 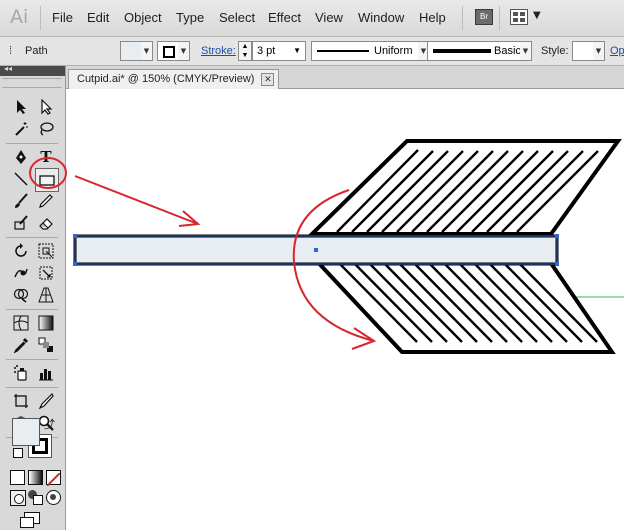 I want to click on center-point, so click(x=316, y=250).